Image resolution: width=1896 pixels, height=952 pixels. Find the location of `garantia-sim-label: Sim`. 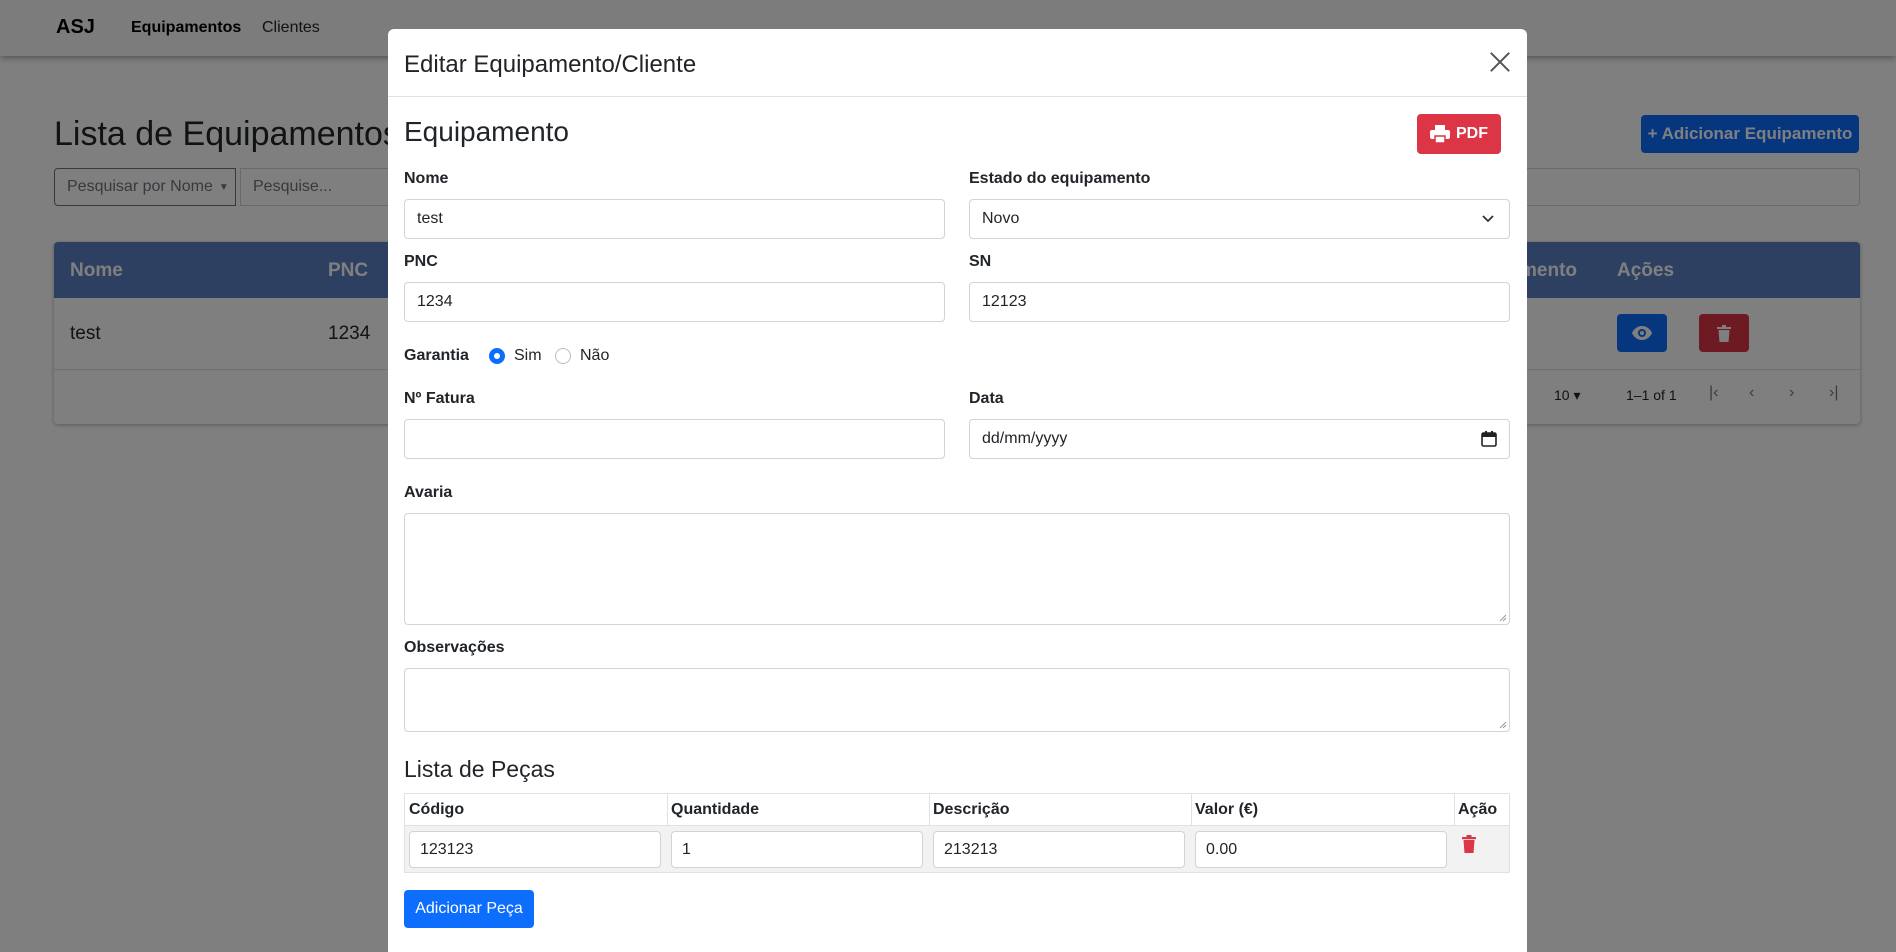

garantia-sim-label: Sim is located at coordinates (528, 356).